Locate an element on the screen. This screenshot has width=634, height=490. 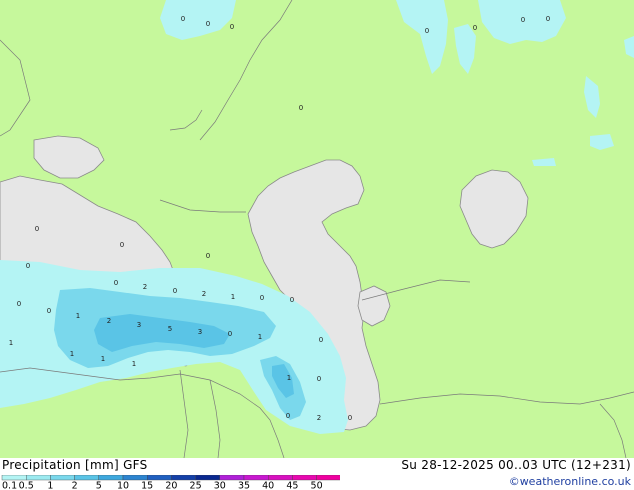
legend-label: 35 is located at coordinates (244, 485).